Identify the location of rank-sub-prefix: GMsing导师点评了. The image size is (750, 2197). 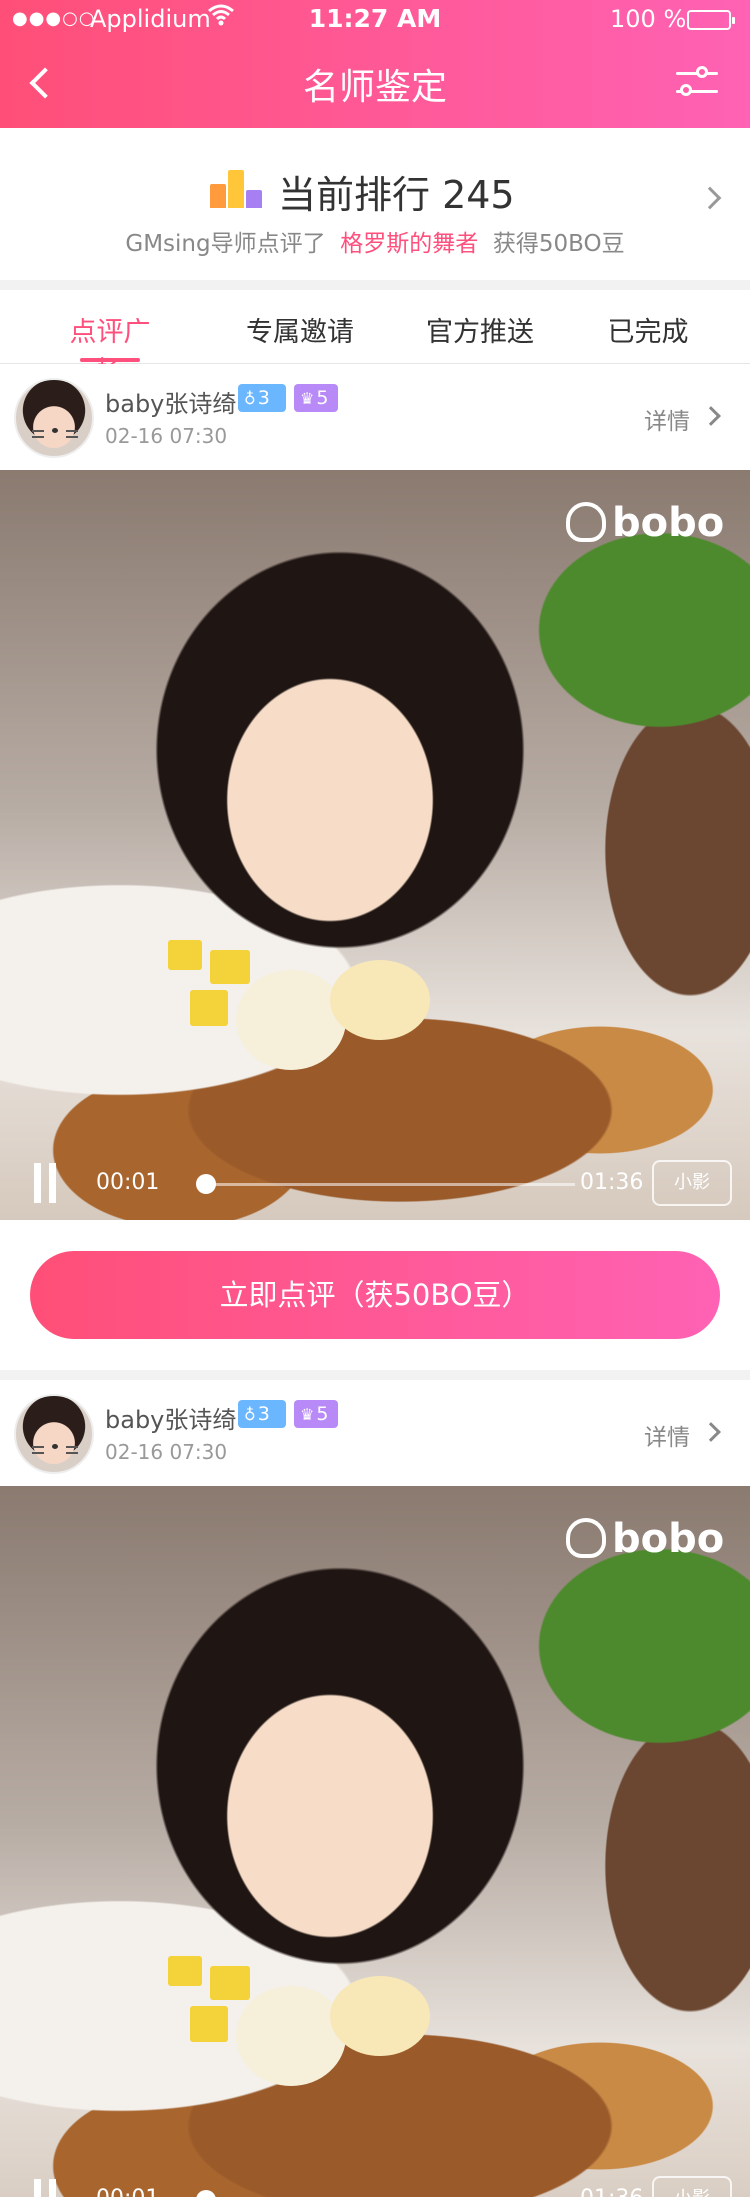
(225, 244).